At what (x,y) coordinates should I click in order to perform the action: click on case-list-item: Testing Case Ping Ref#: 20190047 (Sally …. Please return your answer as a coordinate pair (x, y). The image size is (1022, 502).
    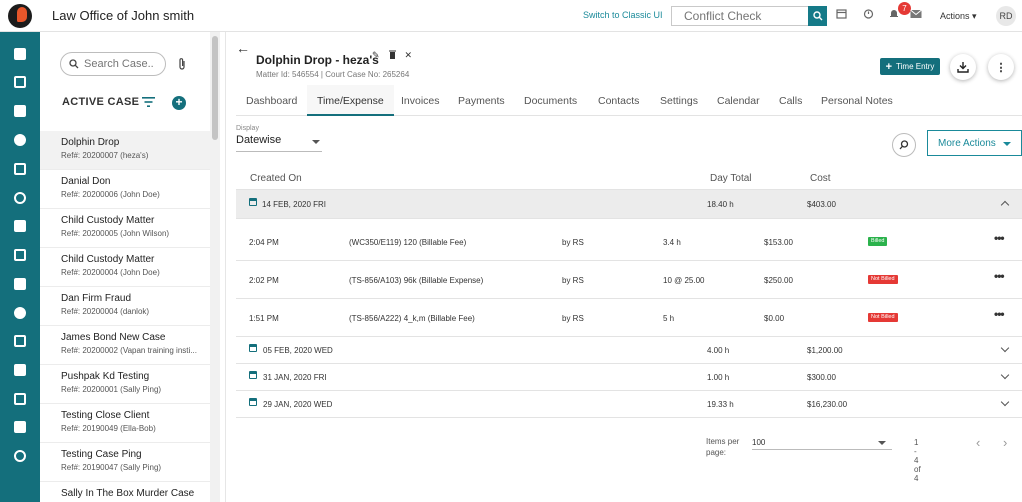
    Looking at the image, I should click on (125, 462).